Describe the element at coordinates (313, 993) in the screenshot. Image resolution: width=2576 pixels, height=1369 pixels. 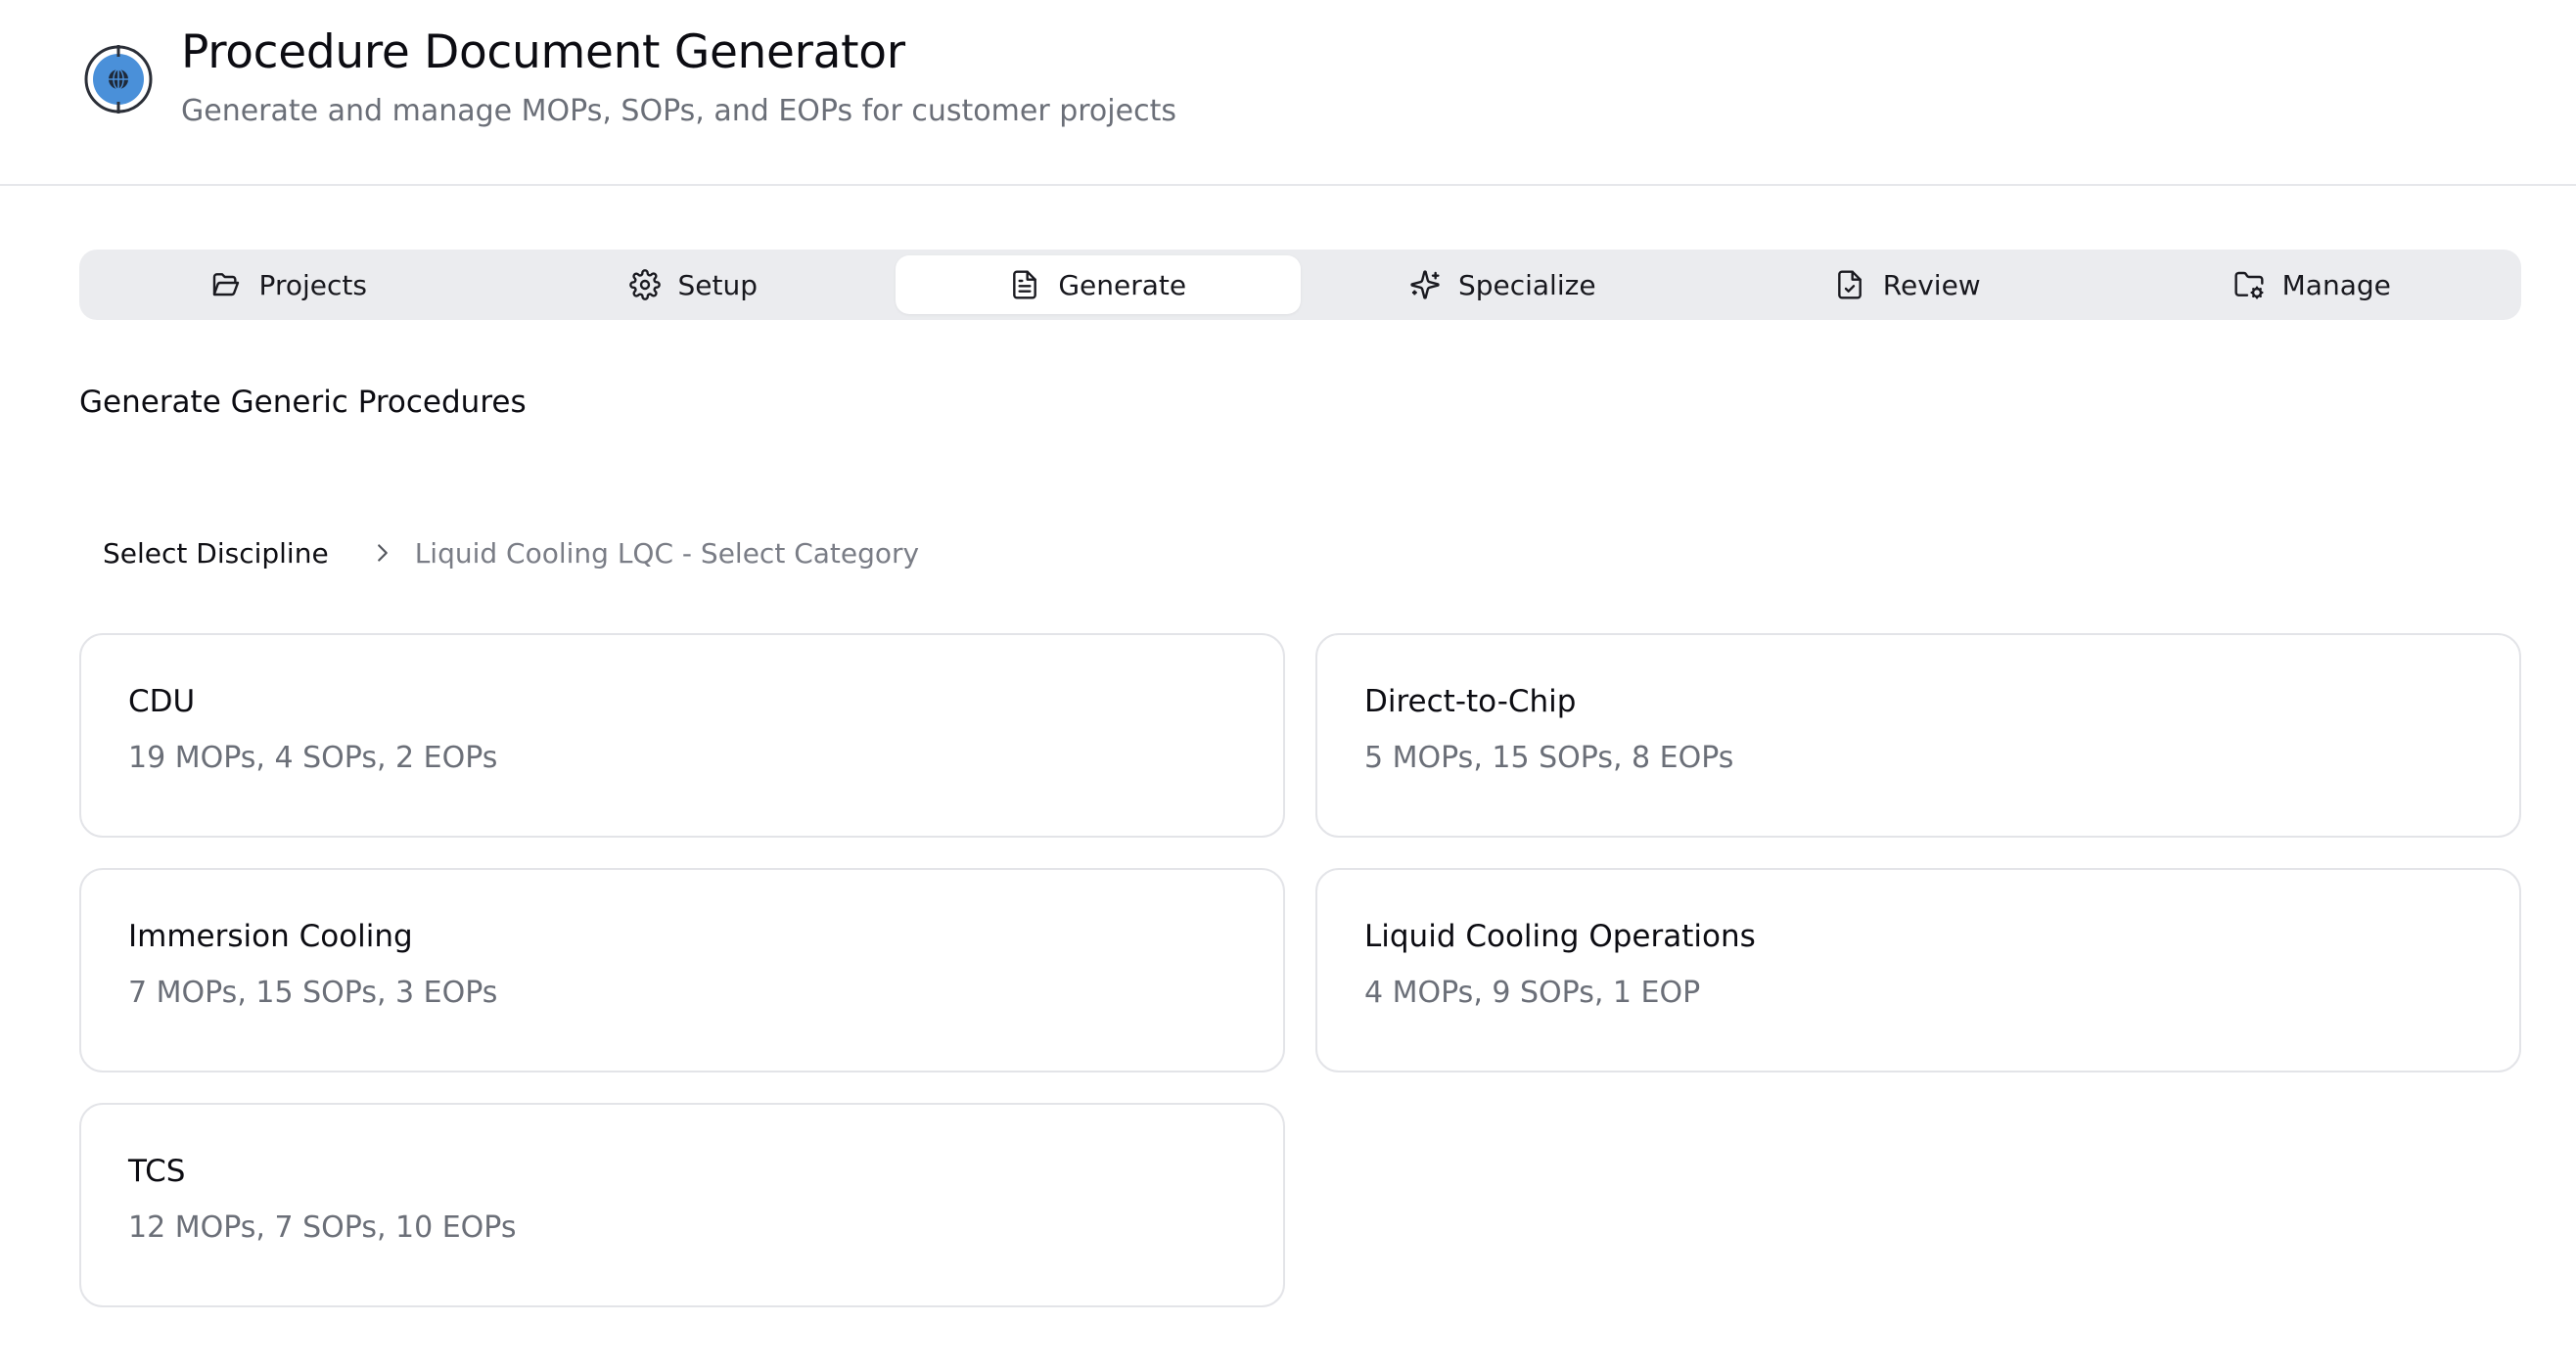
I see `card-counts: 7 MOPs, 15 SOPs, 3 EOPs` at that location.